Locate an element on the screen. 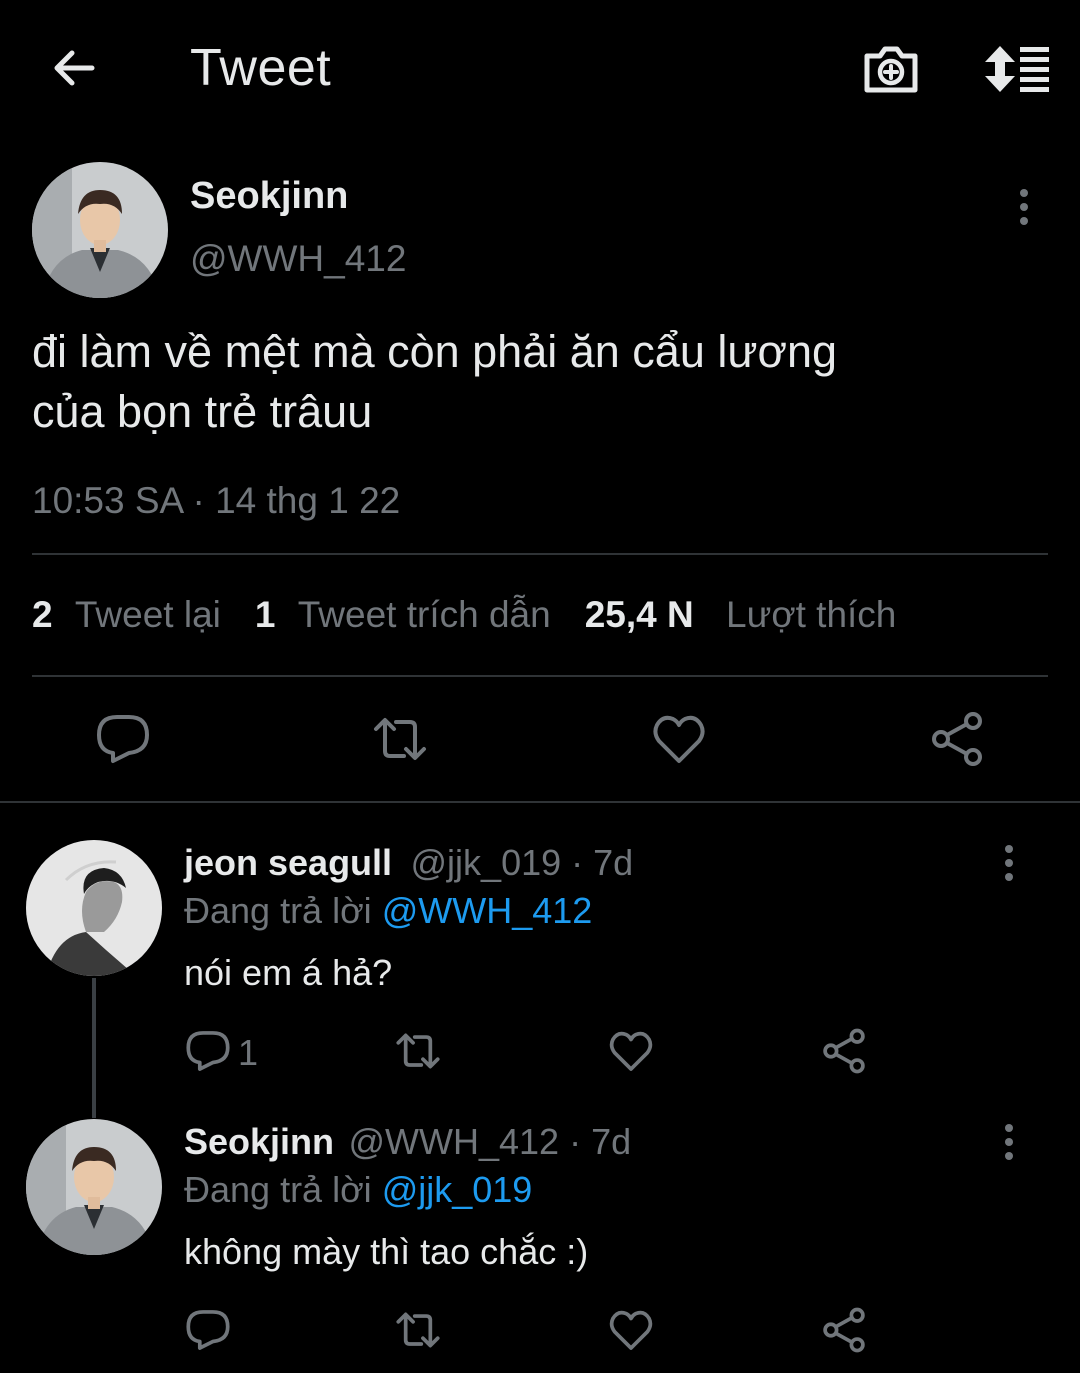  author-handle: @WWH_412 is located at coordinates (298, 259).